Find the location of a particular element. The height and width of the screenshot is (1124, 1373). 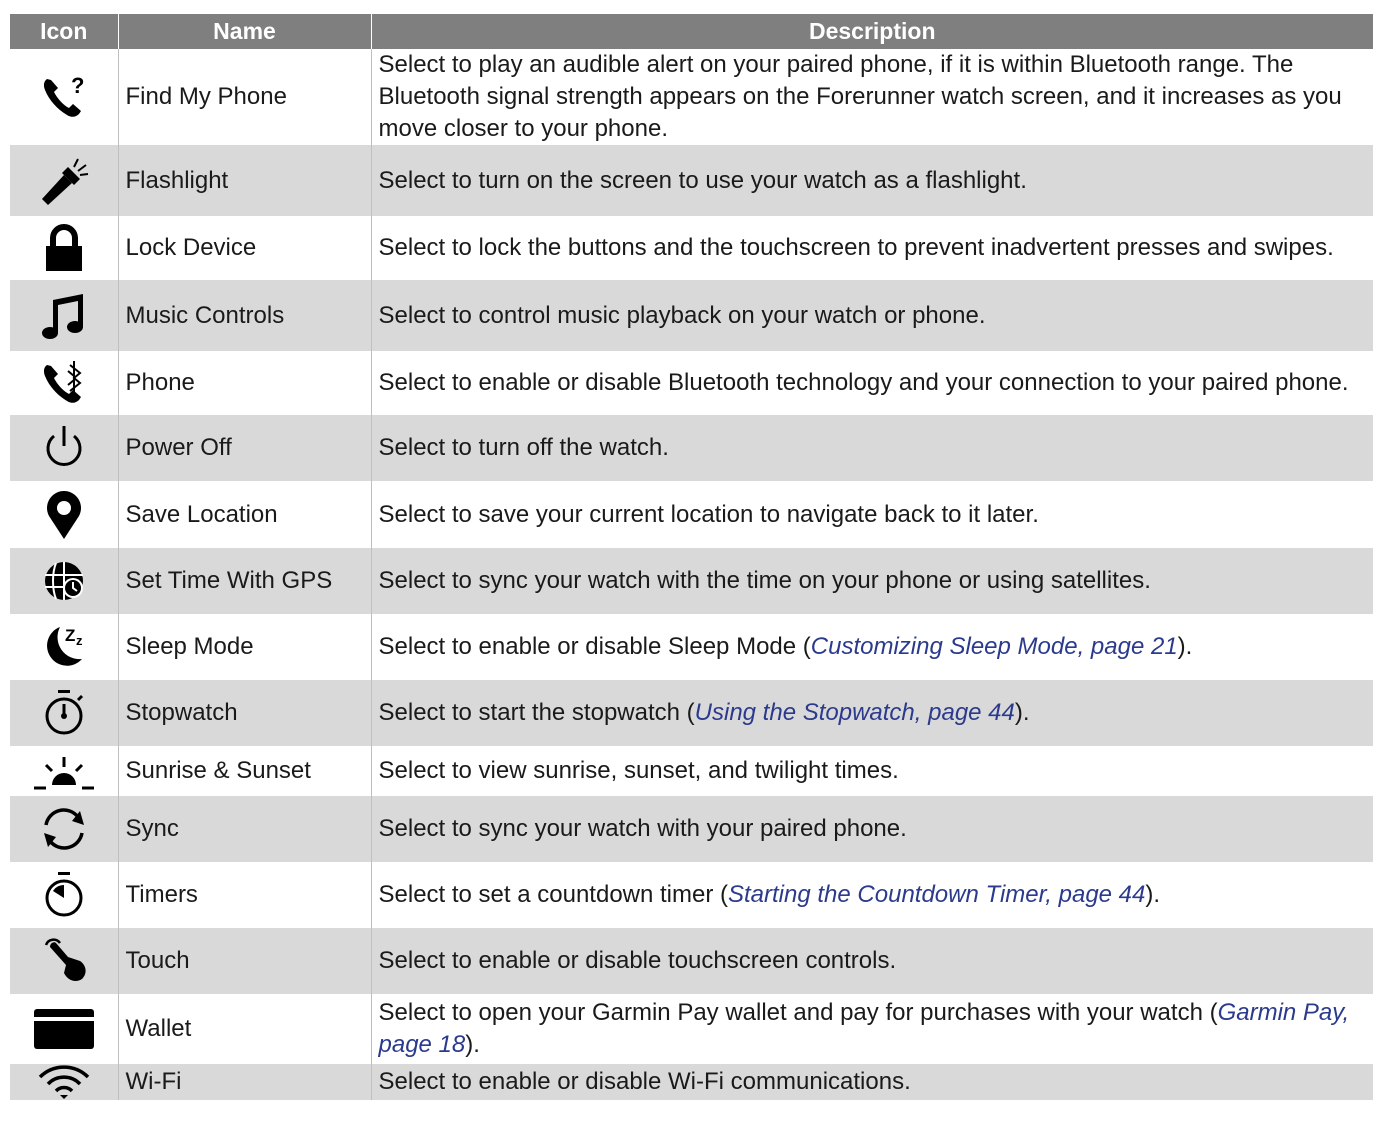

name-cell: Set Time With GPS is located at coordinates (244, 581).